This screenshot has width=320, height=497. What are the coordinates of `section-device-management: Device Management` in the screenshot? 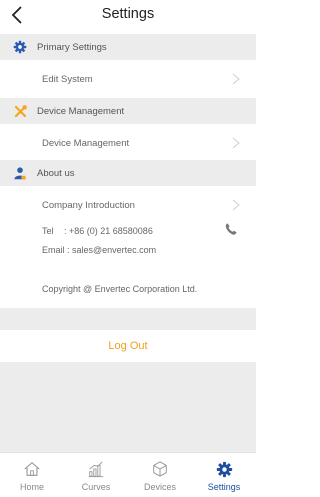 It's located at (128, 111).